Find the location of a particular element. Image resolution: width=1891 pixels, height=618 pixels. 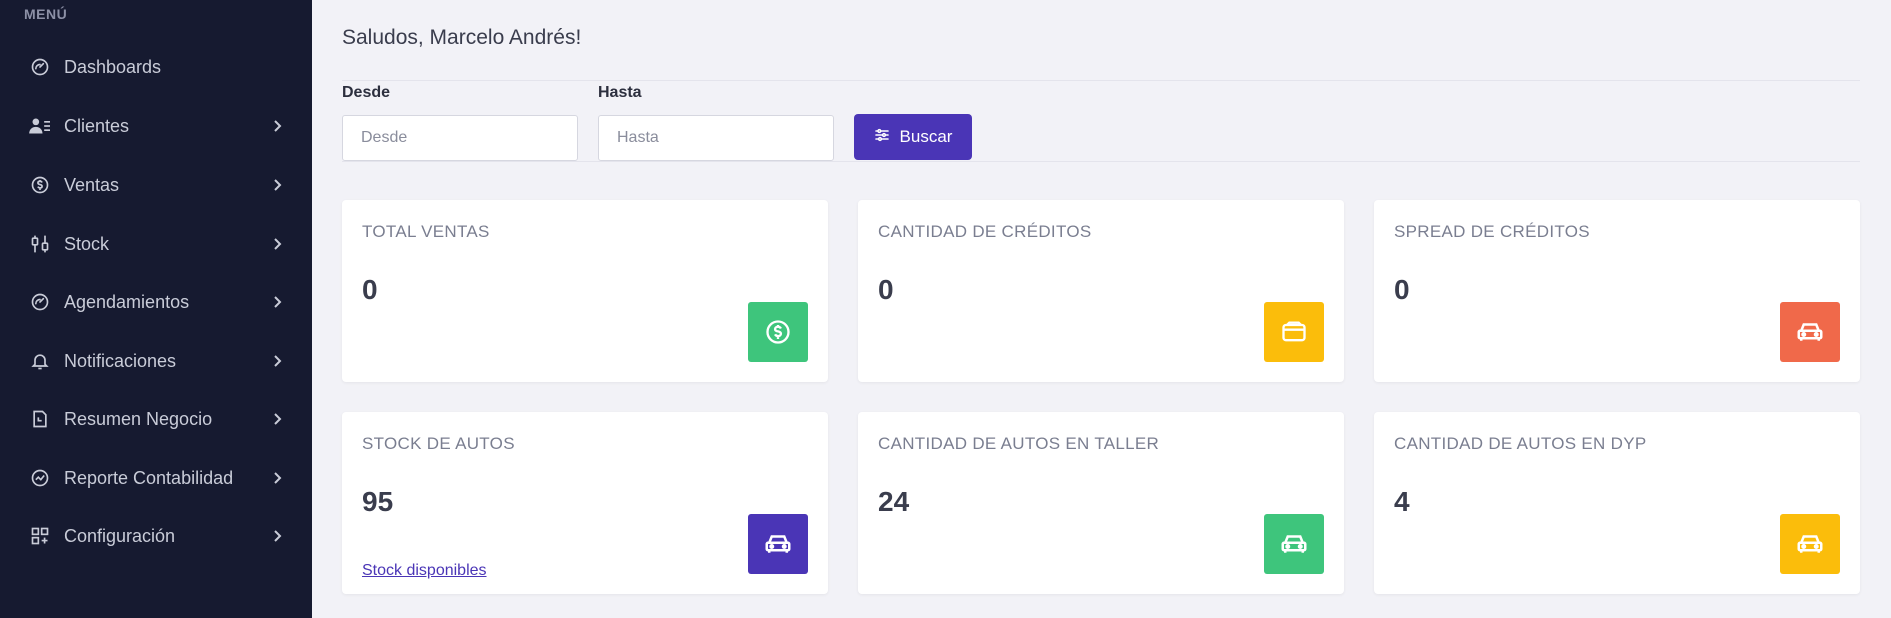

stock-disponibles-link: Stock disponibles is located at coordinates (424, 571).